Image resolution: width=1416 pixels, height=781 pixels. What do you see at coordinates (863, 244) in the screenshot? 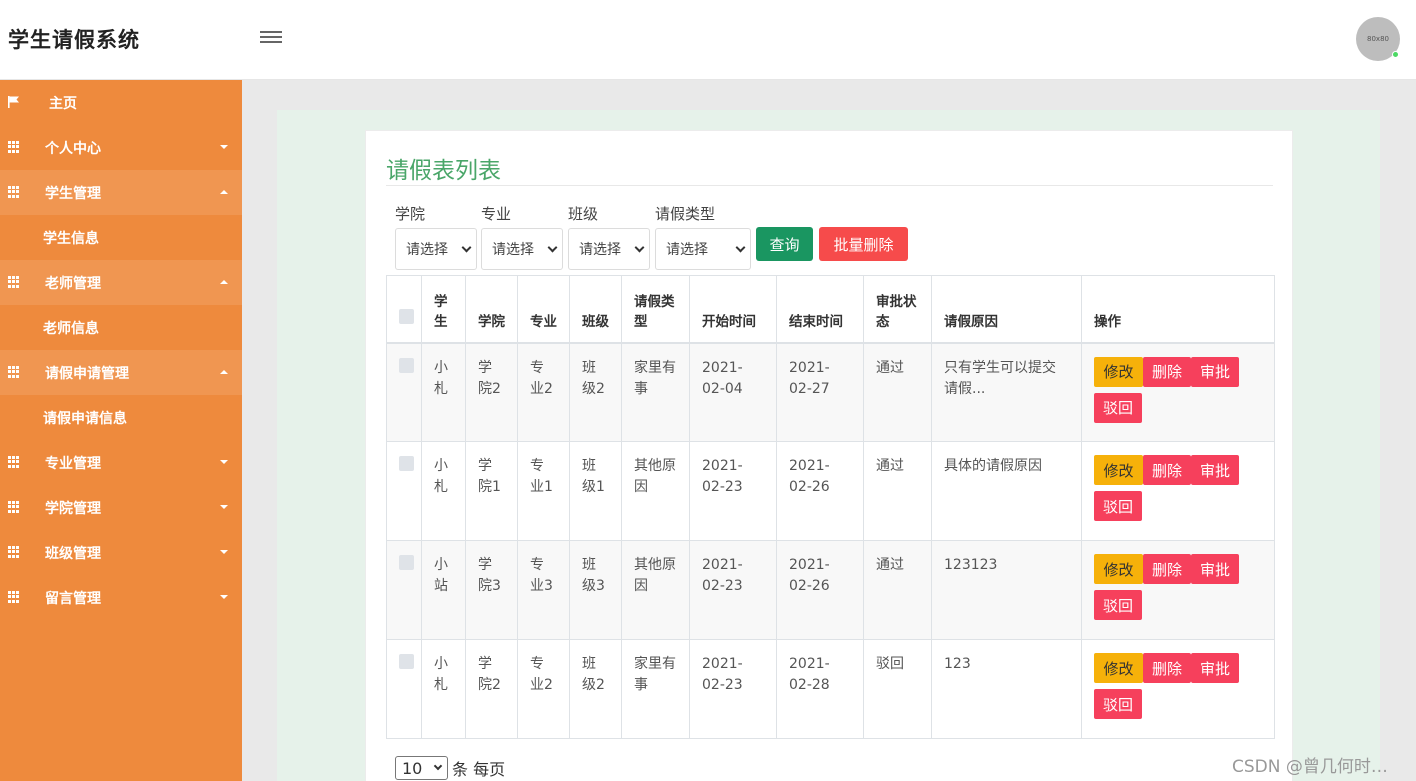
I see `batch-delete-button: 批量删除` at bounding box center [863, 244].